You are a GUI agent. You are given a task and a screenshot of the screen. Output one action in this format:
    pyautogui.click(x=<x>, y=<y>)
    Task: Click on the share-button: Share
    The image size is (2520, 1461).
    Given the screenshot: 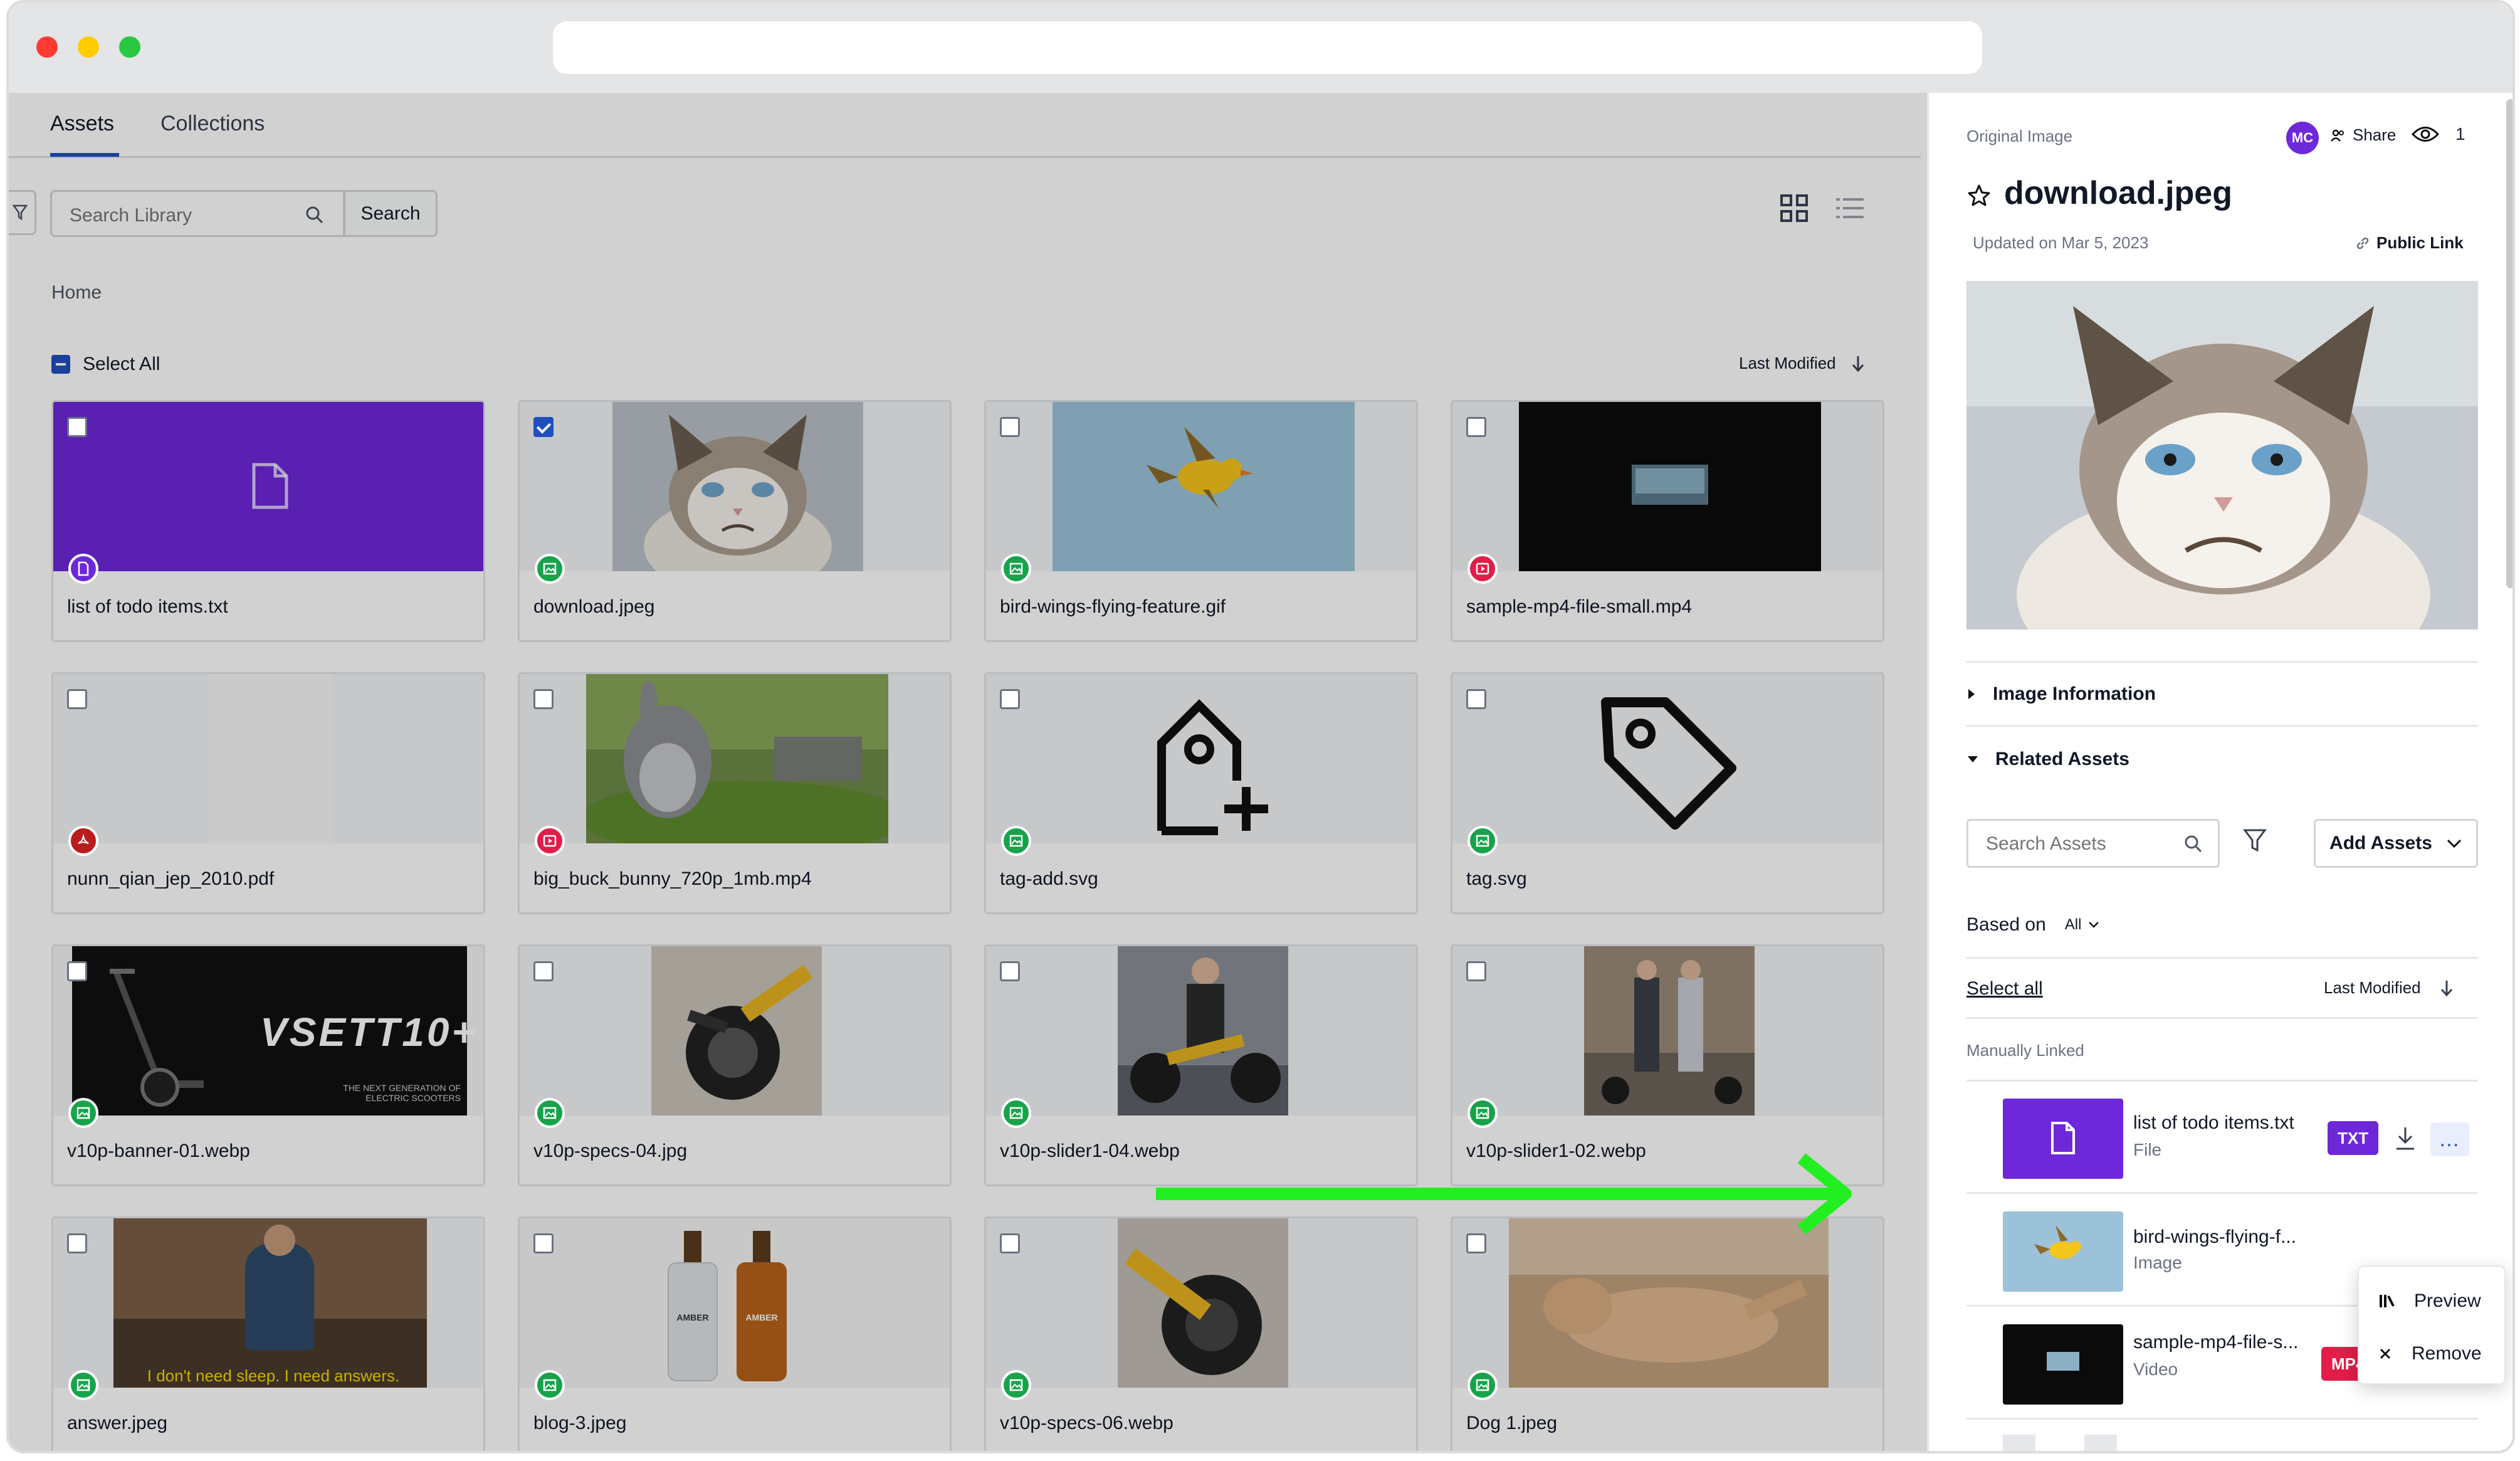 What is the action you would take?
    pyautogui.click(x=2363, y=135)
    